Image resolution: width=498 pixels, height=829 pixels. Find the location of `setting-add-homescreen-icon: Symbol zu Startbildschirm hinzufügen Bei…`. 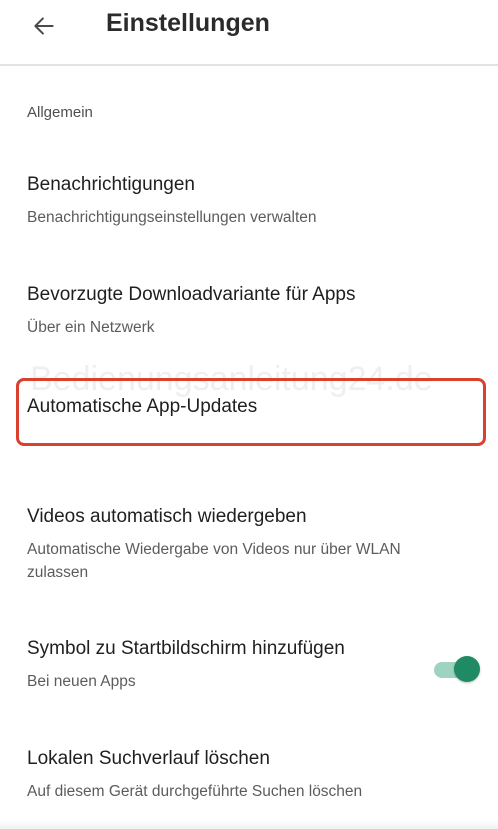

setting-add-homescreen-icon: Symbol zu Startbildschirm hinzufügen Bei… is located at coordinates (249, 664).